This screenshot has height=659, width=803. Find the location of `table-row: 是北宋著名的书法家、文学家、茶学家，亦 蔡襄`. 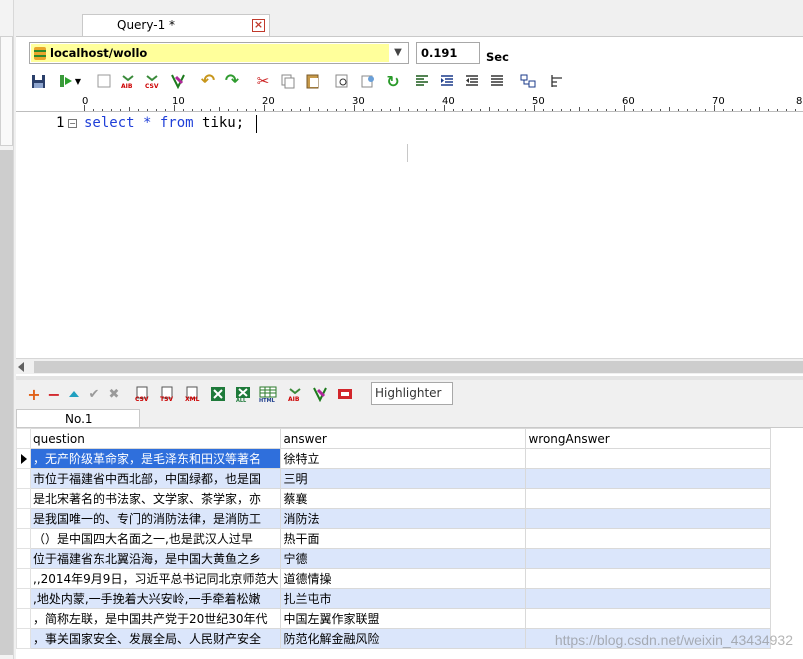

table-row: 是北宋著名的书法家、文学家、茶学家，亦 蔡襄 is located at coordinates (394, 498).